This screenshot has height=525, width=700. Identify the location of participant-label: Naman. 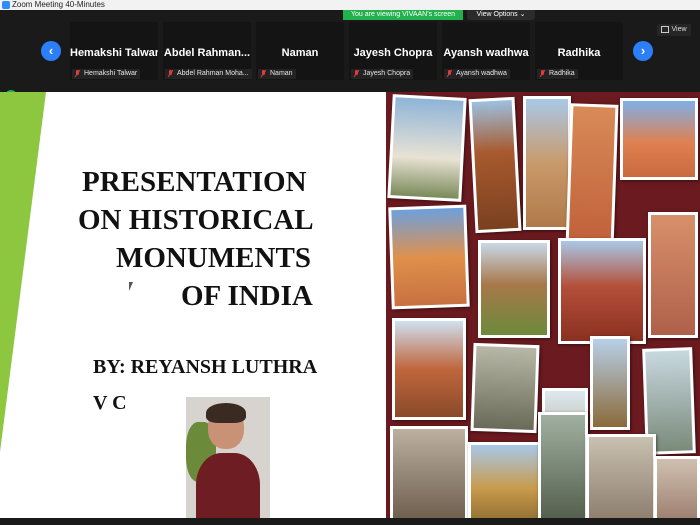
(277, 74).